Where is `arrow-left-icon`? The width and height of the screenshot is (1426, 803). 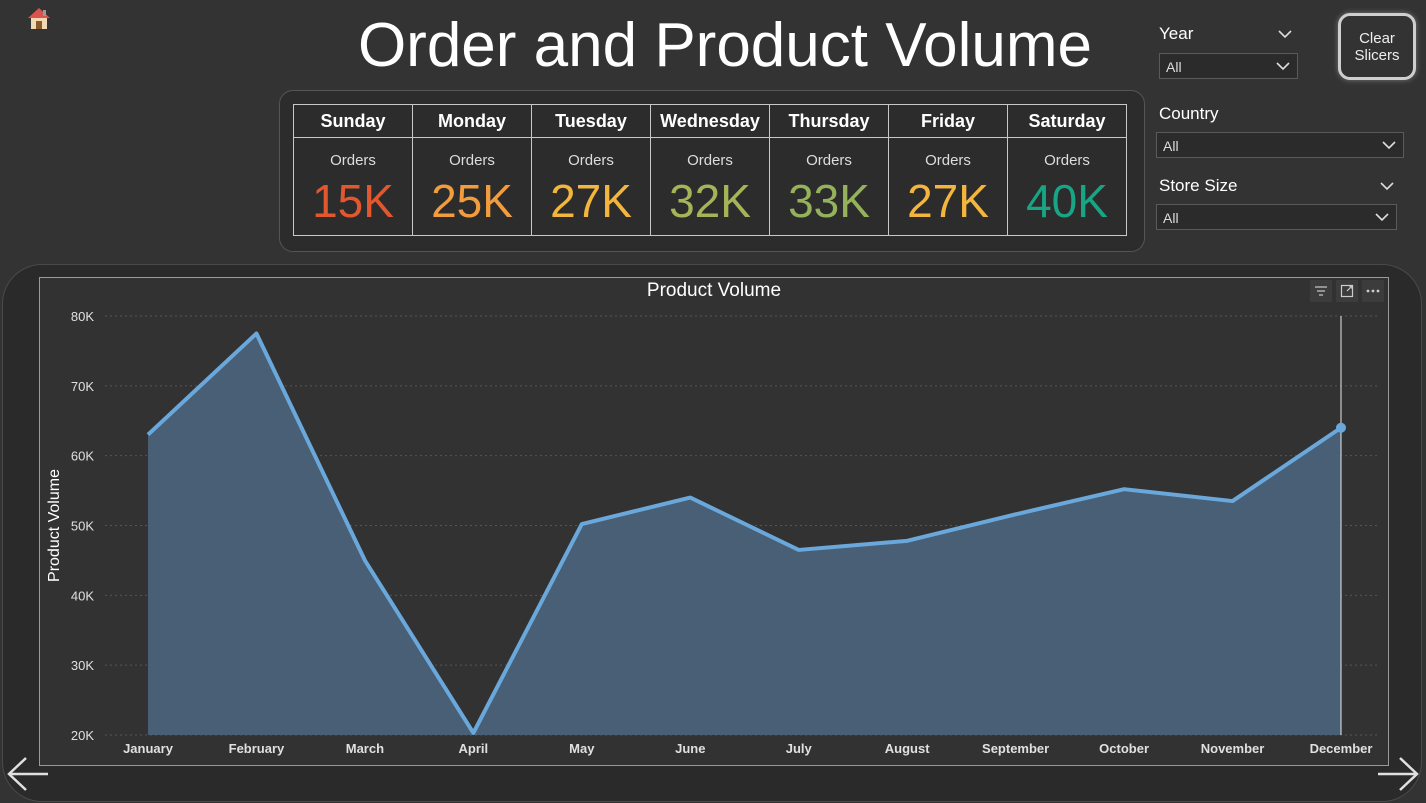
arrow-left-icon is located at coordinates (28, 774).